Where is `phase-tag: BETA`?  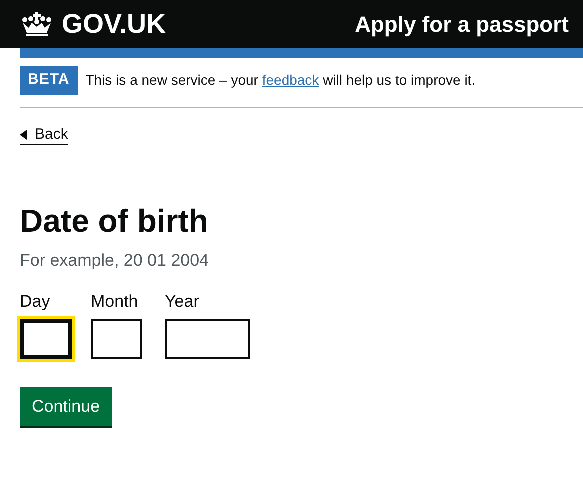
phase-tag: BETA is located at coordinates (49, 80).